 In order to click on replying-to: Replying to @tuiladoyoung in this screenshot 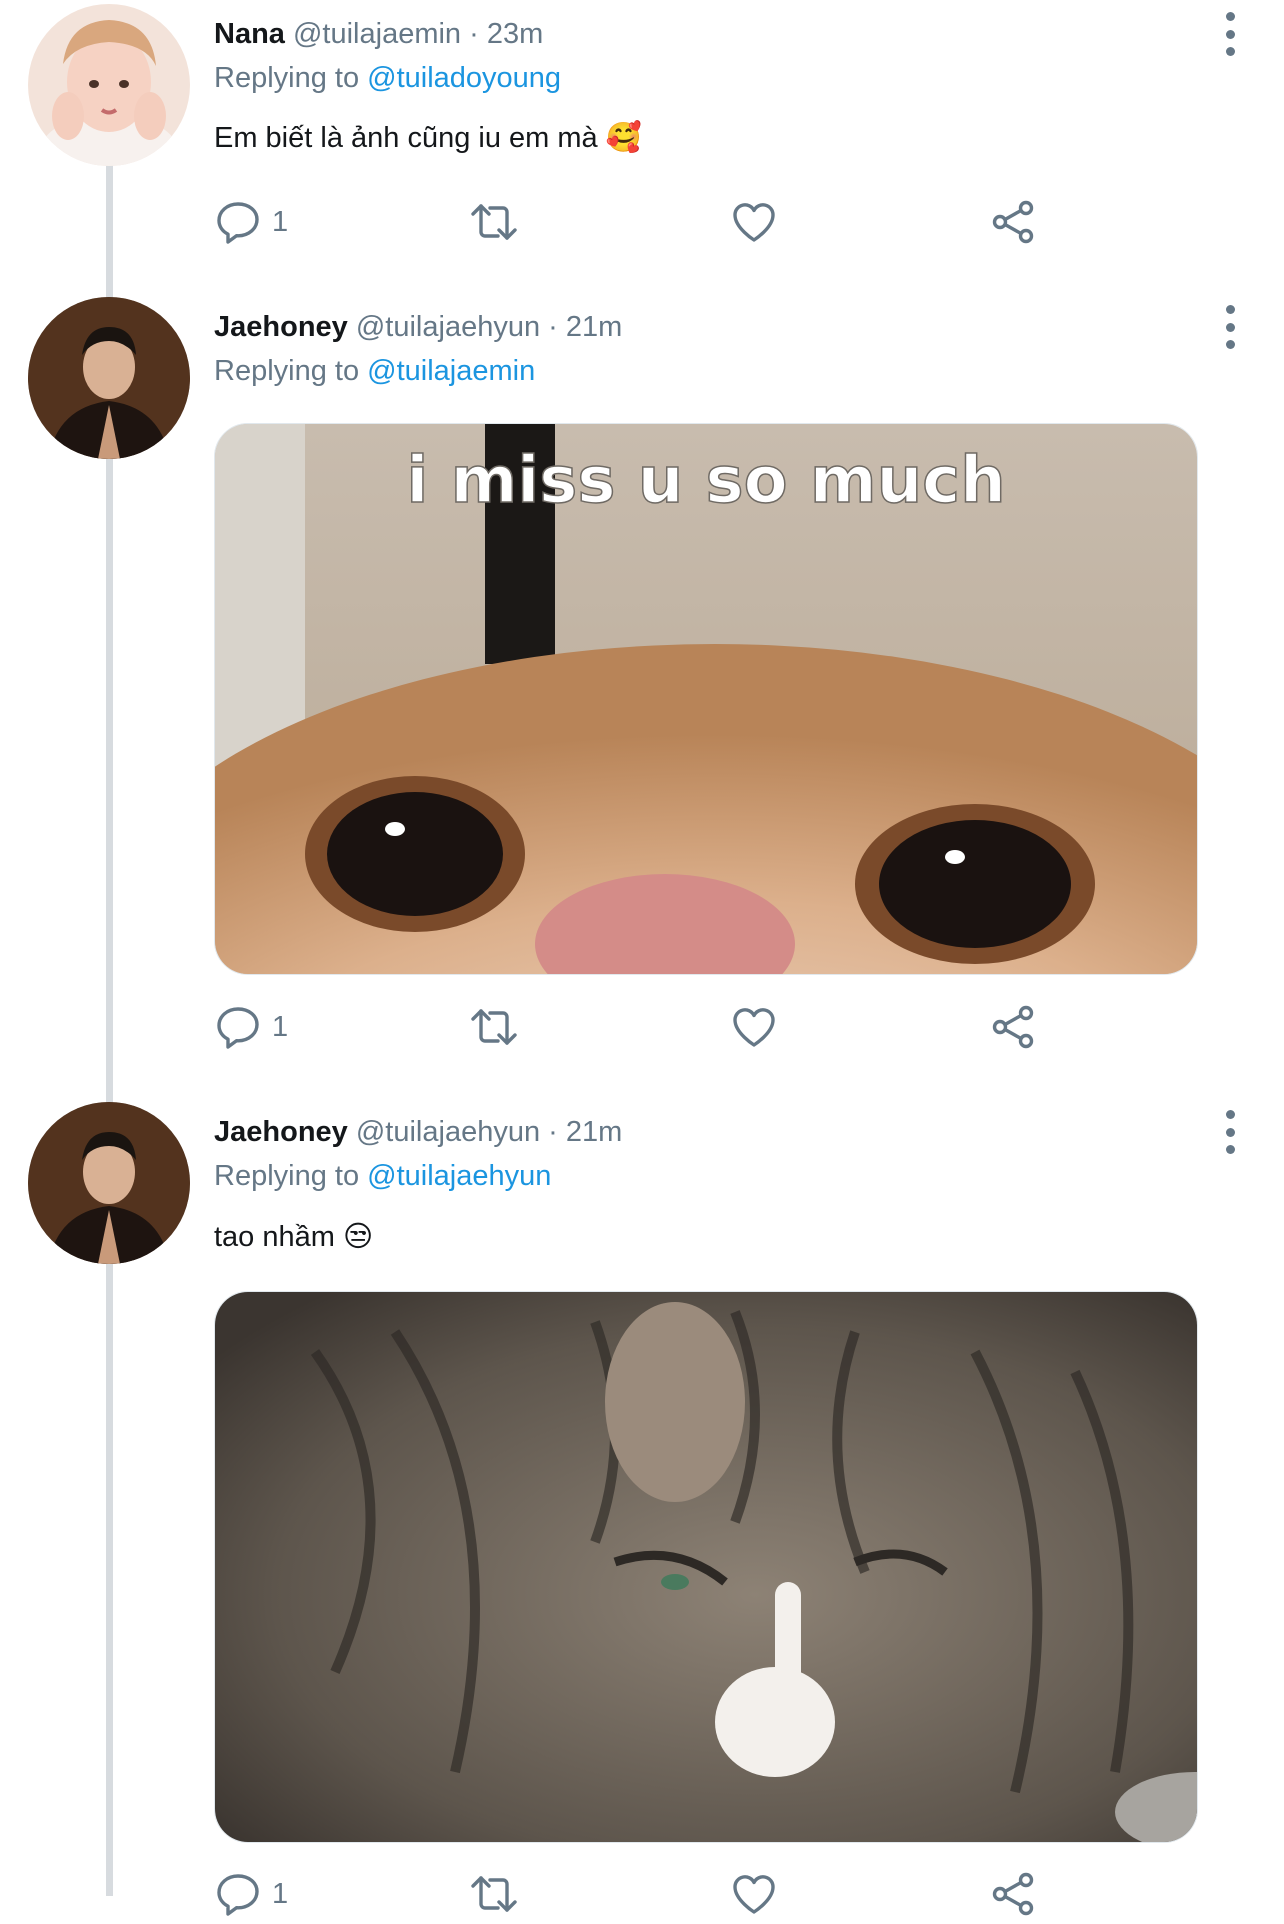, I will do `click(387, 78)`.